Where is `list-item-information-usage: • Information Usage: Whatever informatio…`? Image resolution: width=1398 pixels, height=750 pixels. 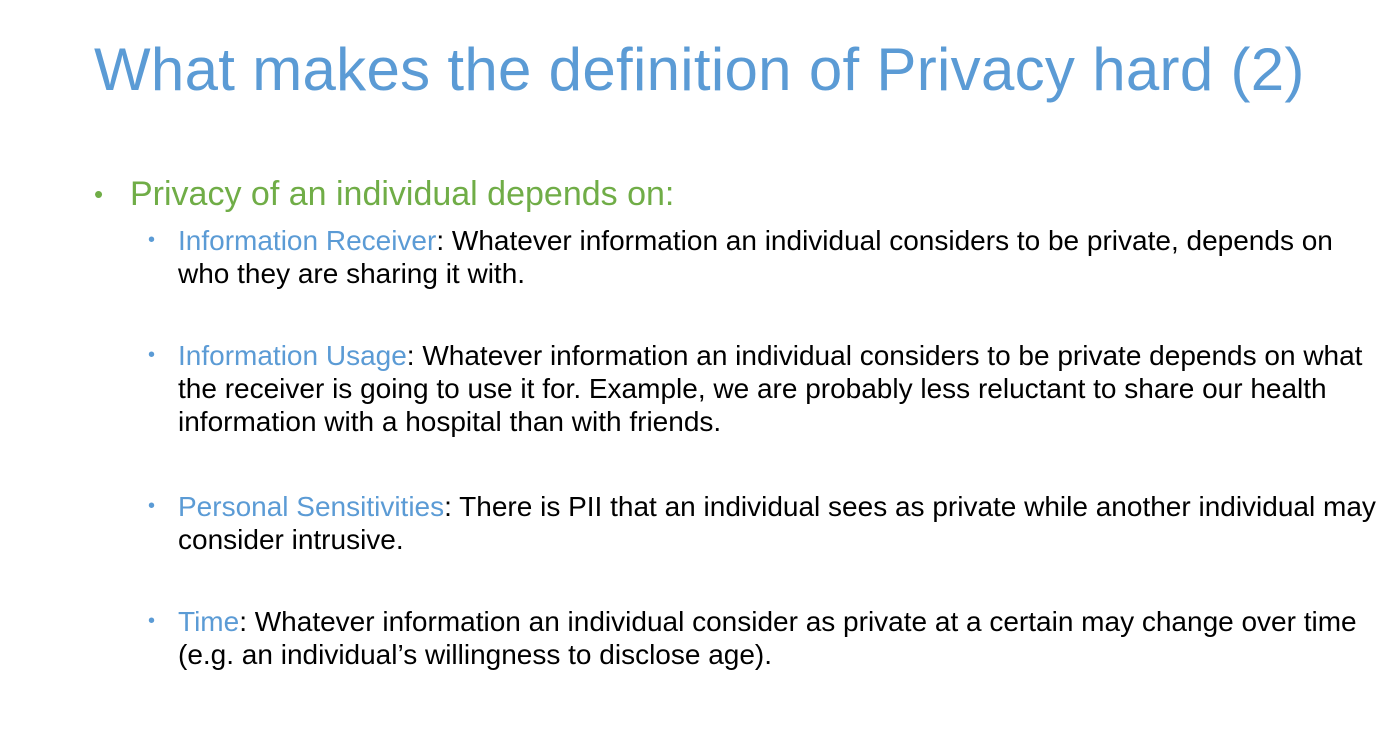
list-item-information-usage: • Information Usage: Whatever informatio… is located at coordinates (763, 388).